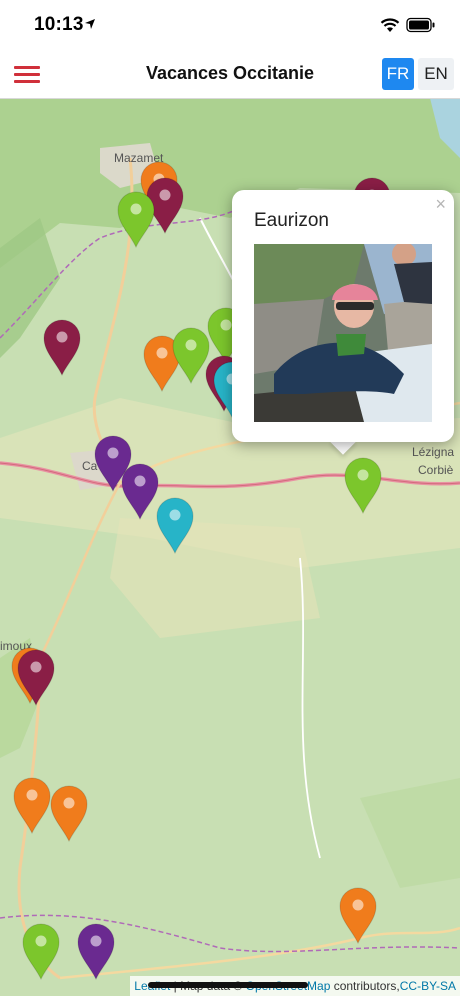  What do you see at coordinates (90, 24) in the screenshot?
I see `location-arrow-icon` at bounding box center [90, 24].